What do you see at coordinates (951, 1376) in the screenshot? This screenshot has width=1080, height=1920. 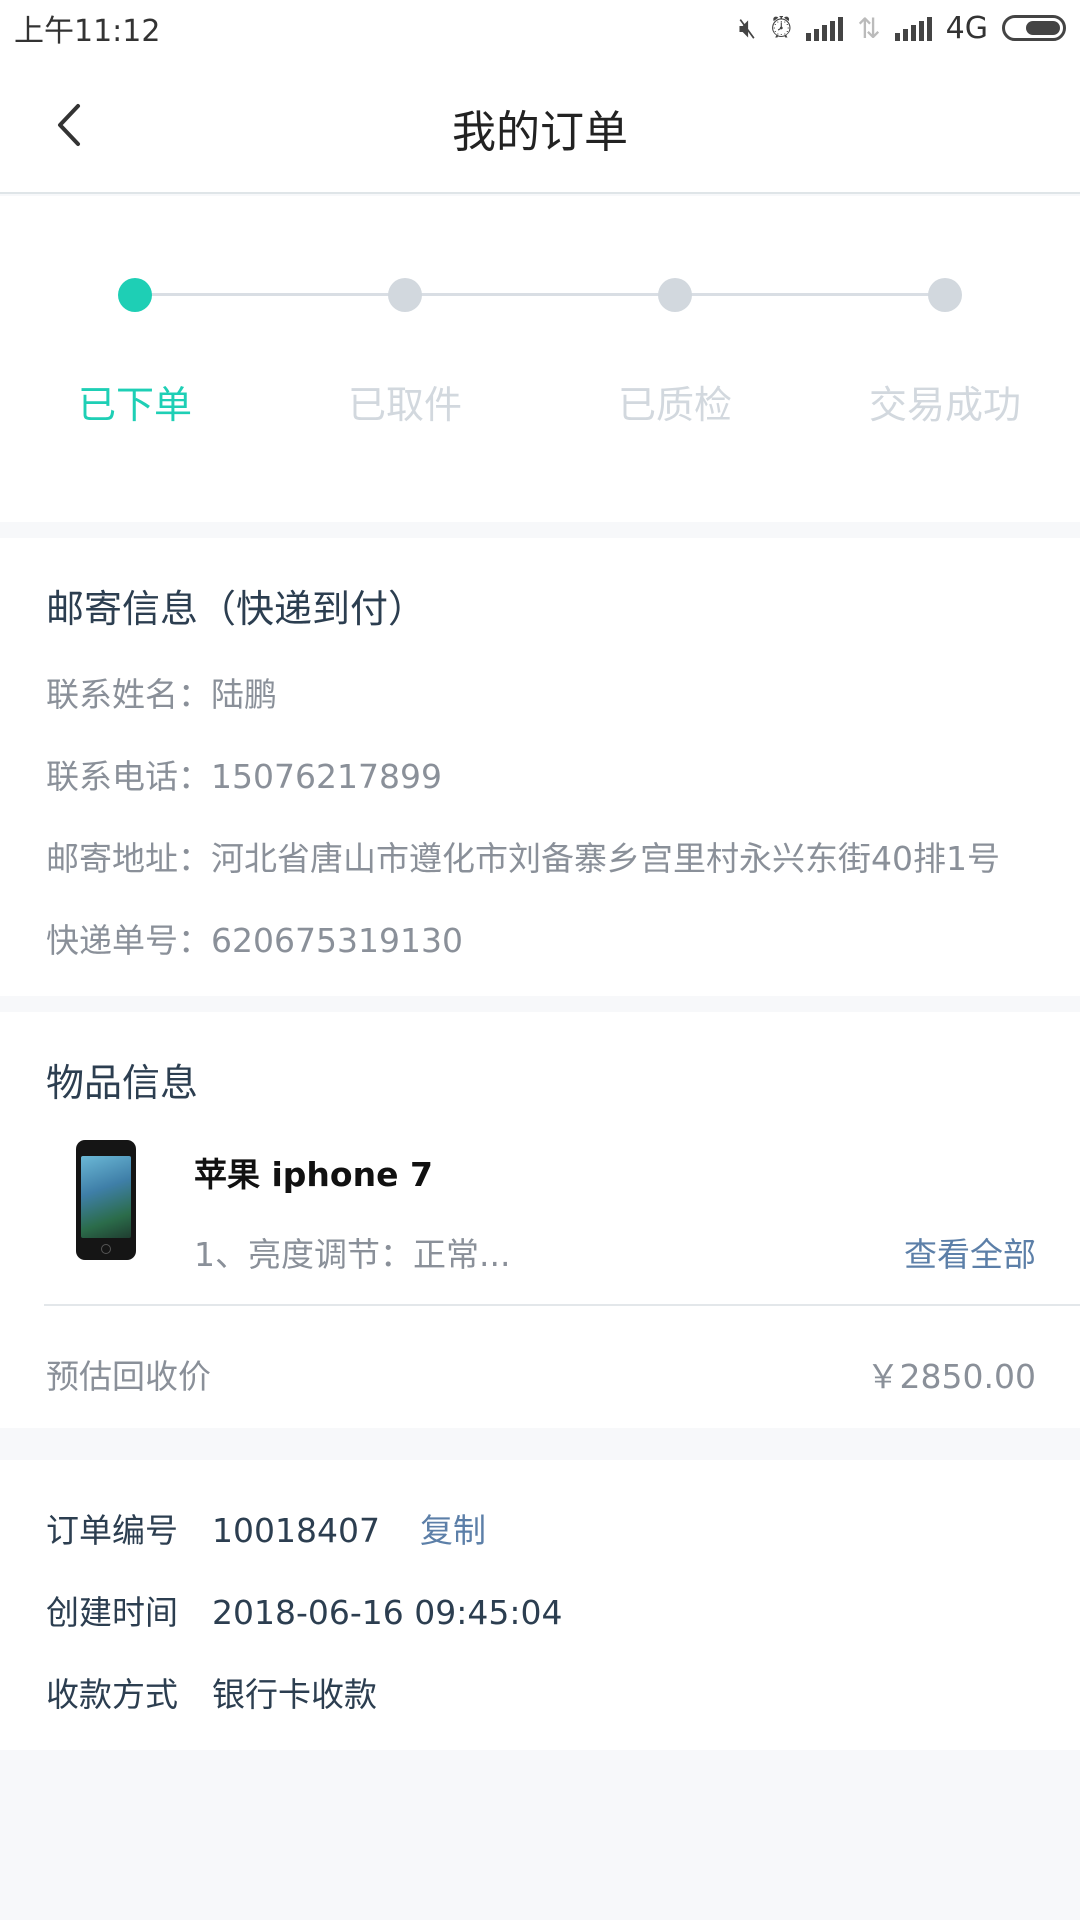 I see `estimated-price: ￥2850.00` at bounding box center [951, 1376].